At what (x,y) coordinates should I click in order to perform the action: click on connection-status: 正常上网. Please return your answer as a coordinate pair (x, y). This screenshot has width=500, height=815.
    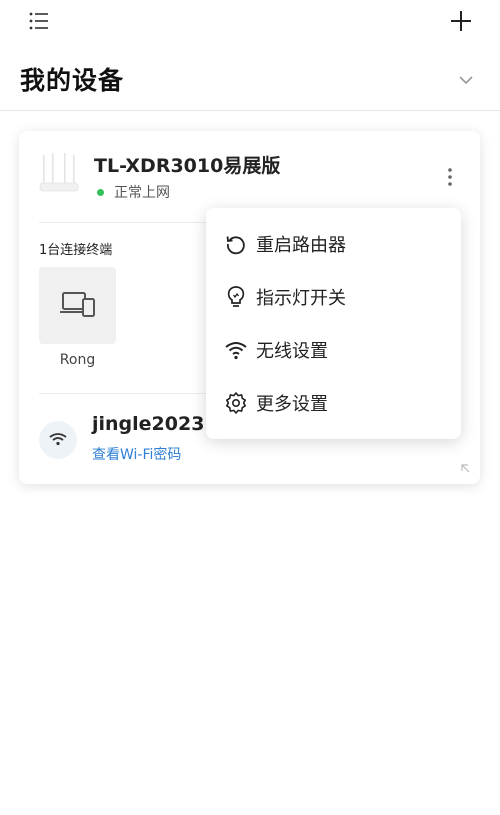
    Looking at the image, I should click on (133, 192).